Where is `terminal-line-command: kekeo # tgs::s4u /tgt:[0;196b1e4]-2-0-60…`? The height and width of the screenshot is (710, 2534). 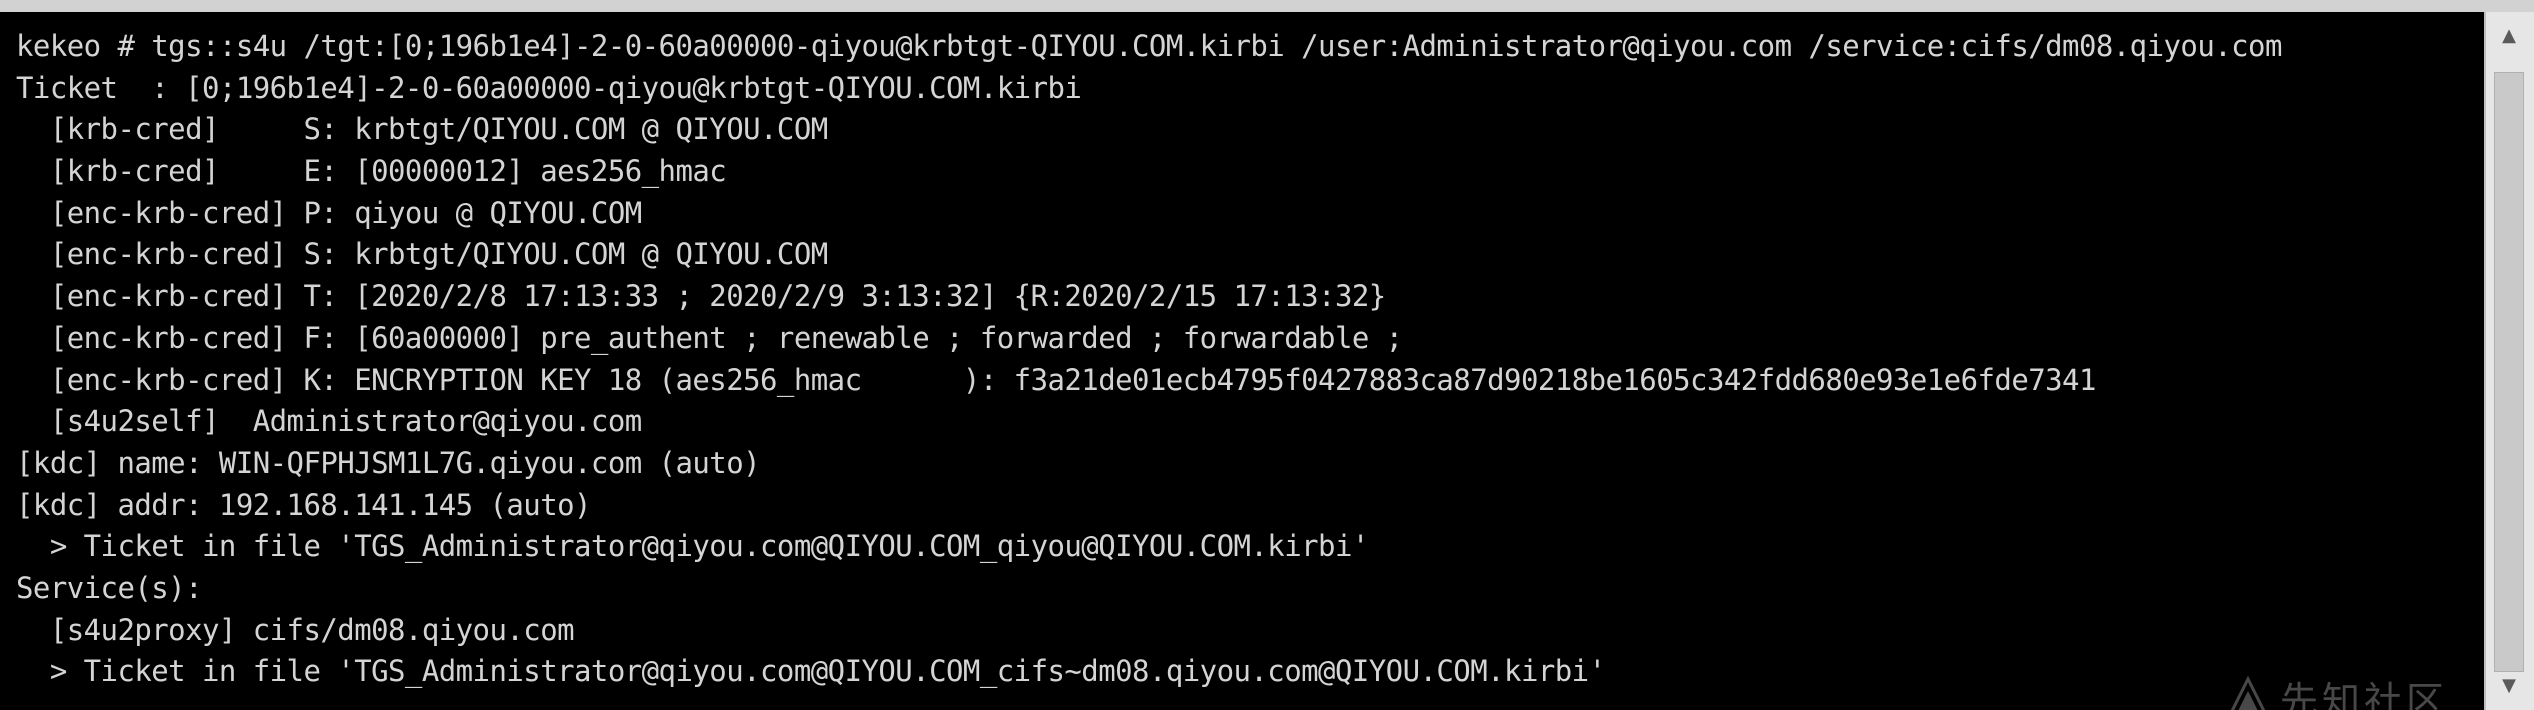 terminal-line-command: kekeo # tgs::s4u /tgt:[0;196b1e4]-2-0-60… is located at coordinates (1149, 46).